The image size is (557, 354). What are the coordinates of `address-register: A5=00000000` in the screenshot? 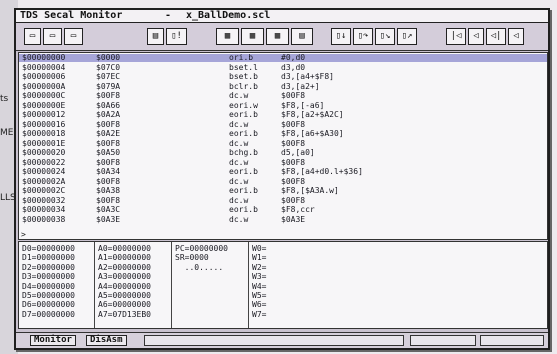 It's located at (124, 295).